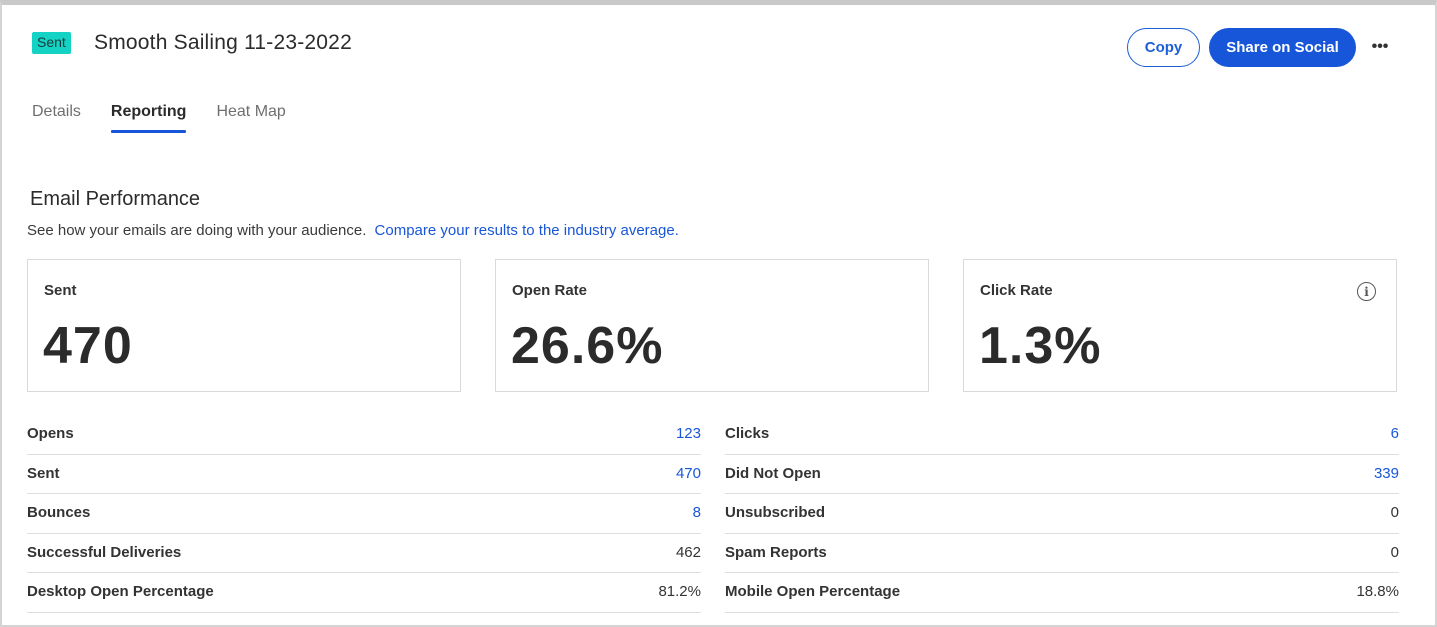 This screenshot has height=627, width=1437. I want to click on tab-reporting: Reporting, so click(148, 117).